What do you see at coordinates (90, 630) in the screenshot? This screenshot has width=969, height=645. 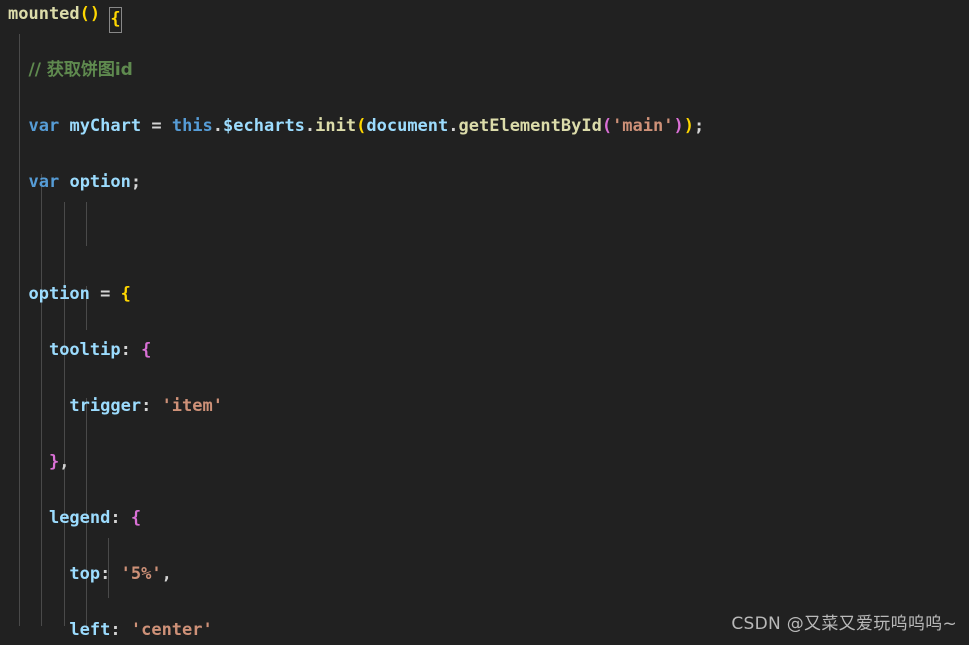 I see `token-property-left: left` at bounding box center [90, 630].